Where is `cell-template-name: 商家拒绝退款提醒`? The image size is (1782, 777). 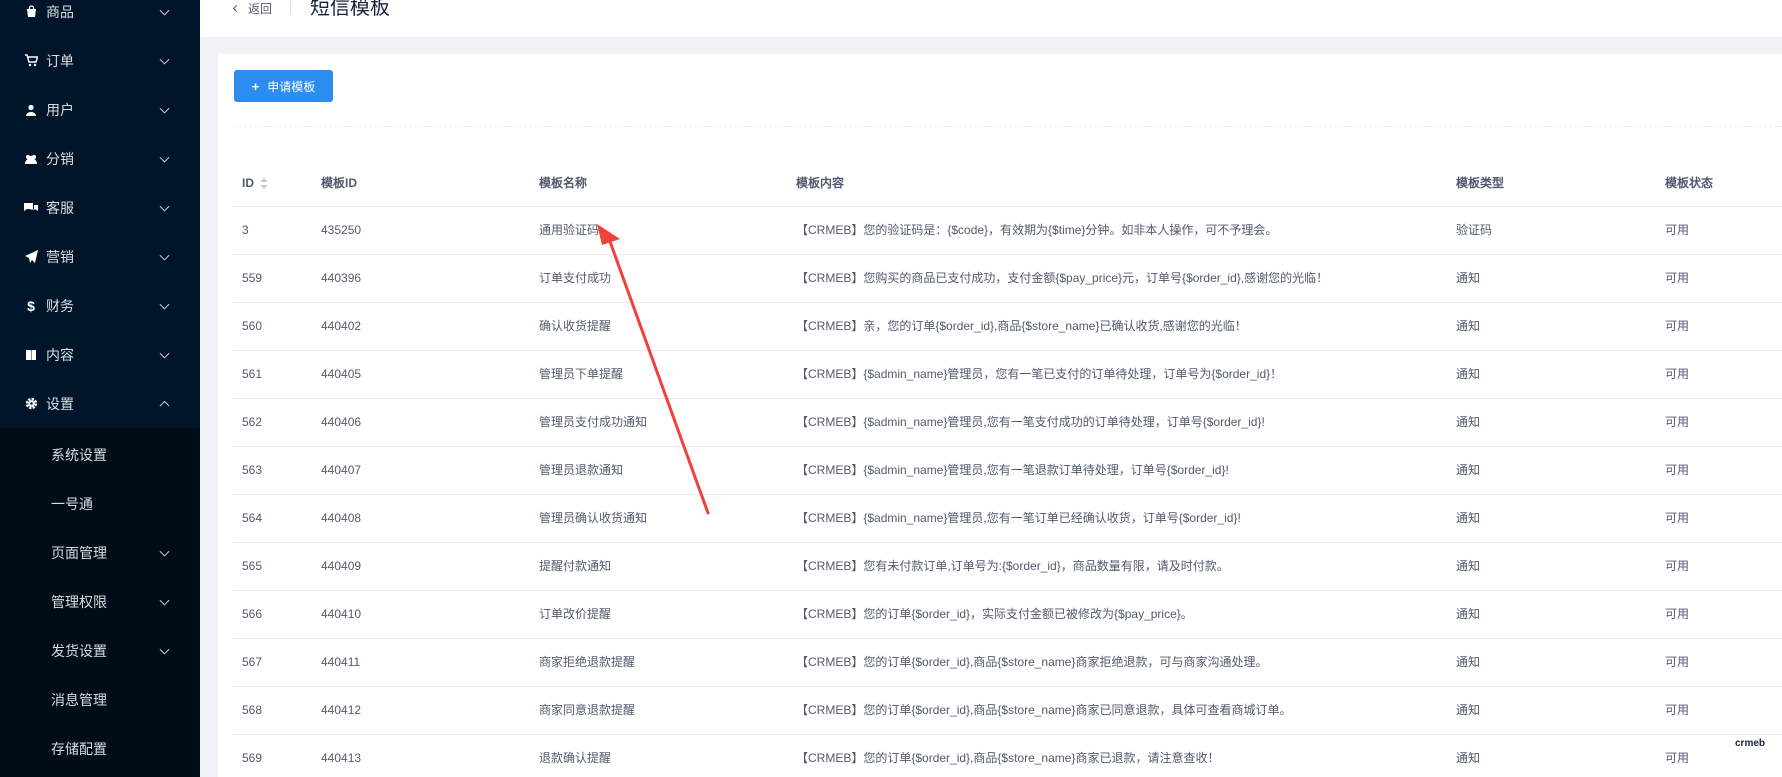
cell-template-name: 商家拒绝退款提醒 is located at coordinates (587, 662).